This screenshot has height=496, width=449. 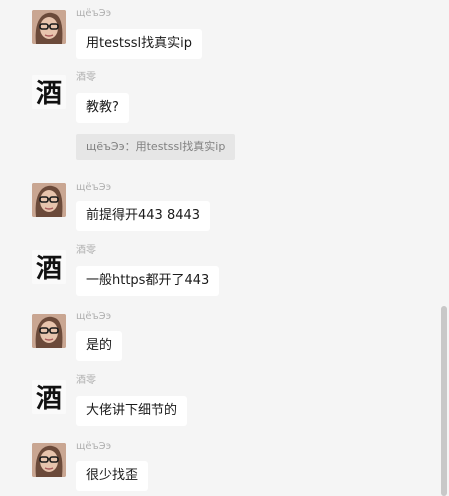 What do you see at coordinates (99, 346) in the screenshot?
I see `message-bubble: 是的` at bounding box center [99, 346].